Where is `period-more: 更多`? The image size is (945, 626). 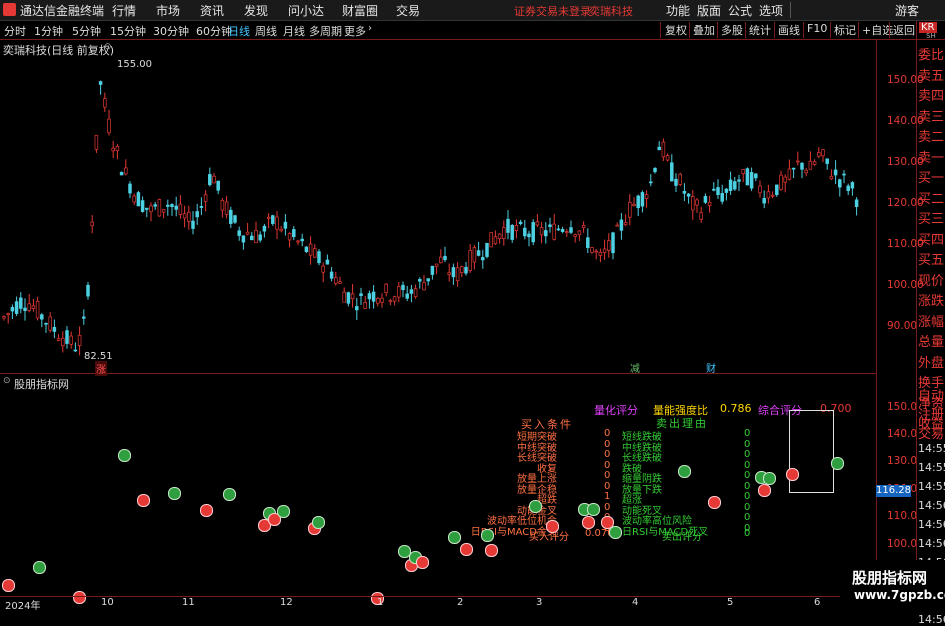
period-more: 更多 is located at coordinates (355, 31).